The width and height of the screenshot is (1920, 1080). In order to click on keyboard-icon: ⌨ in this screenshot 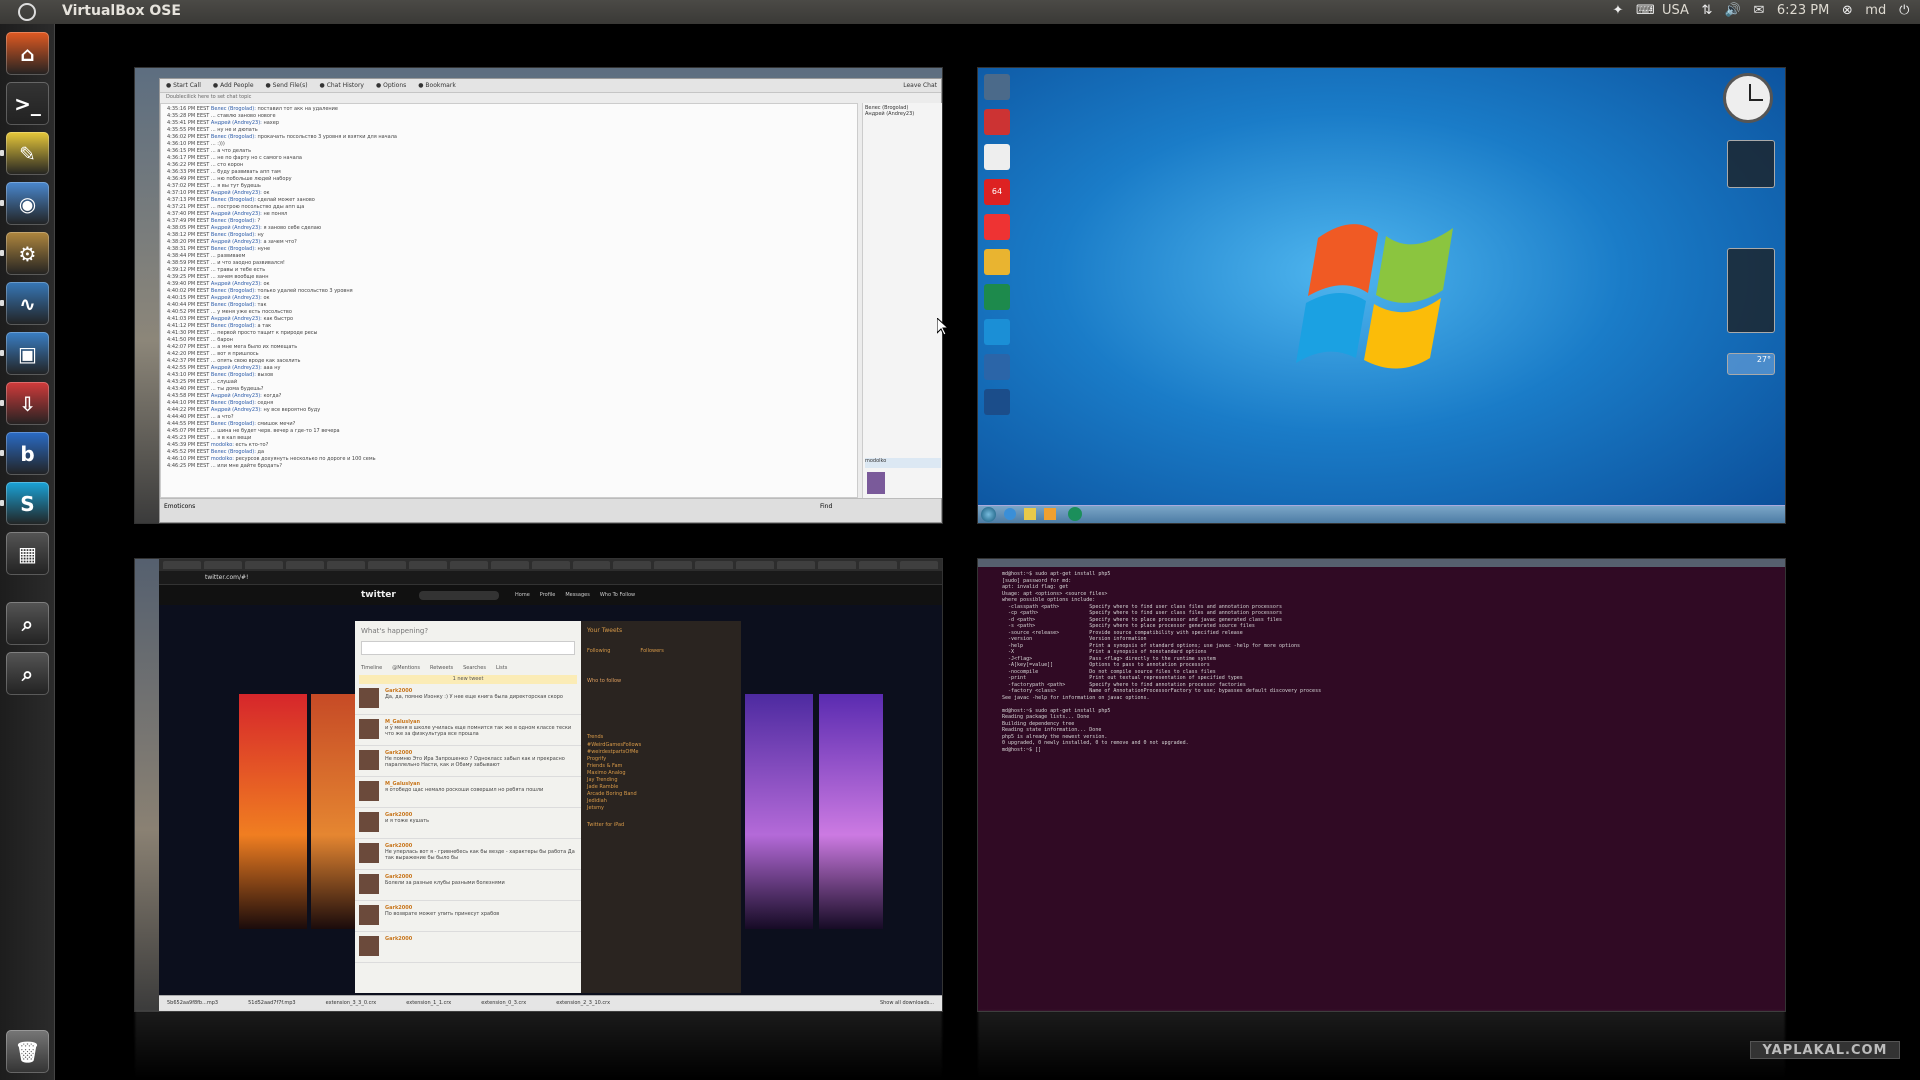, I will do `click(1645, 10)`.